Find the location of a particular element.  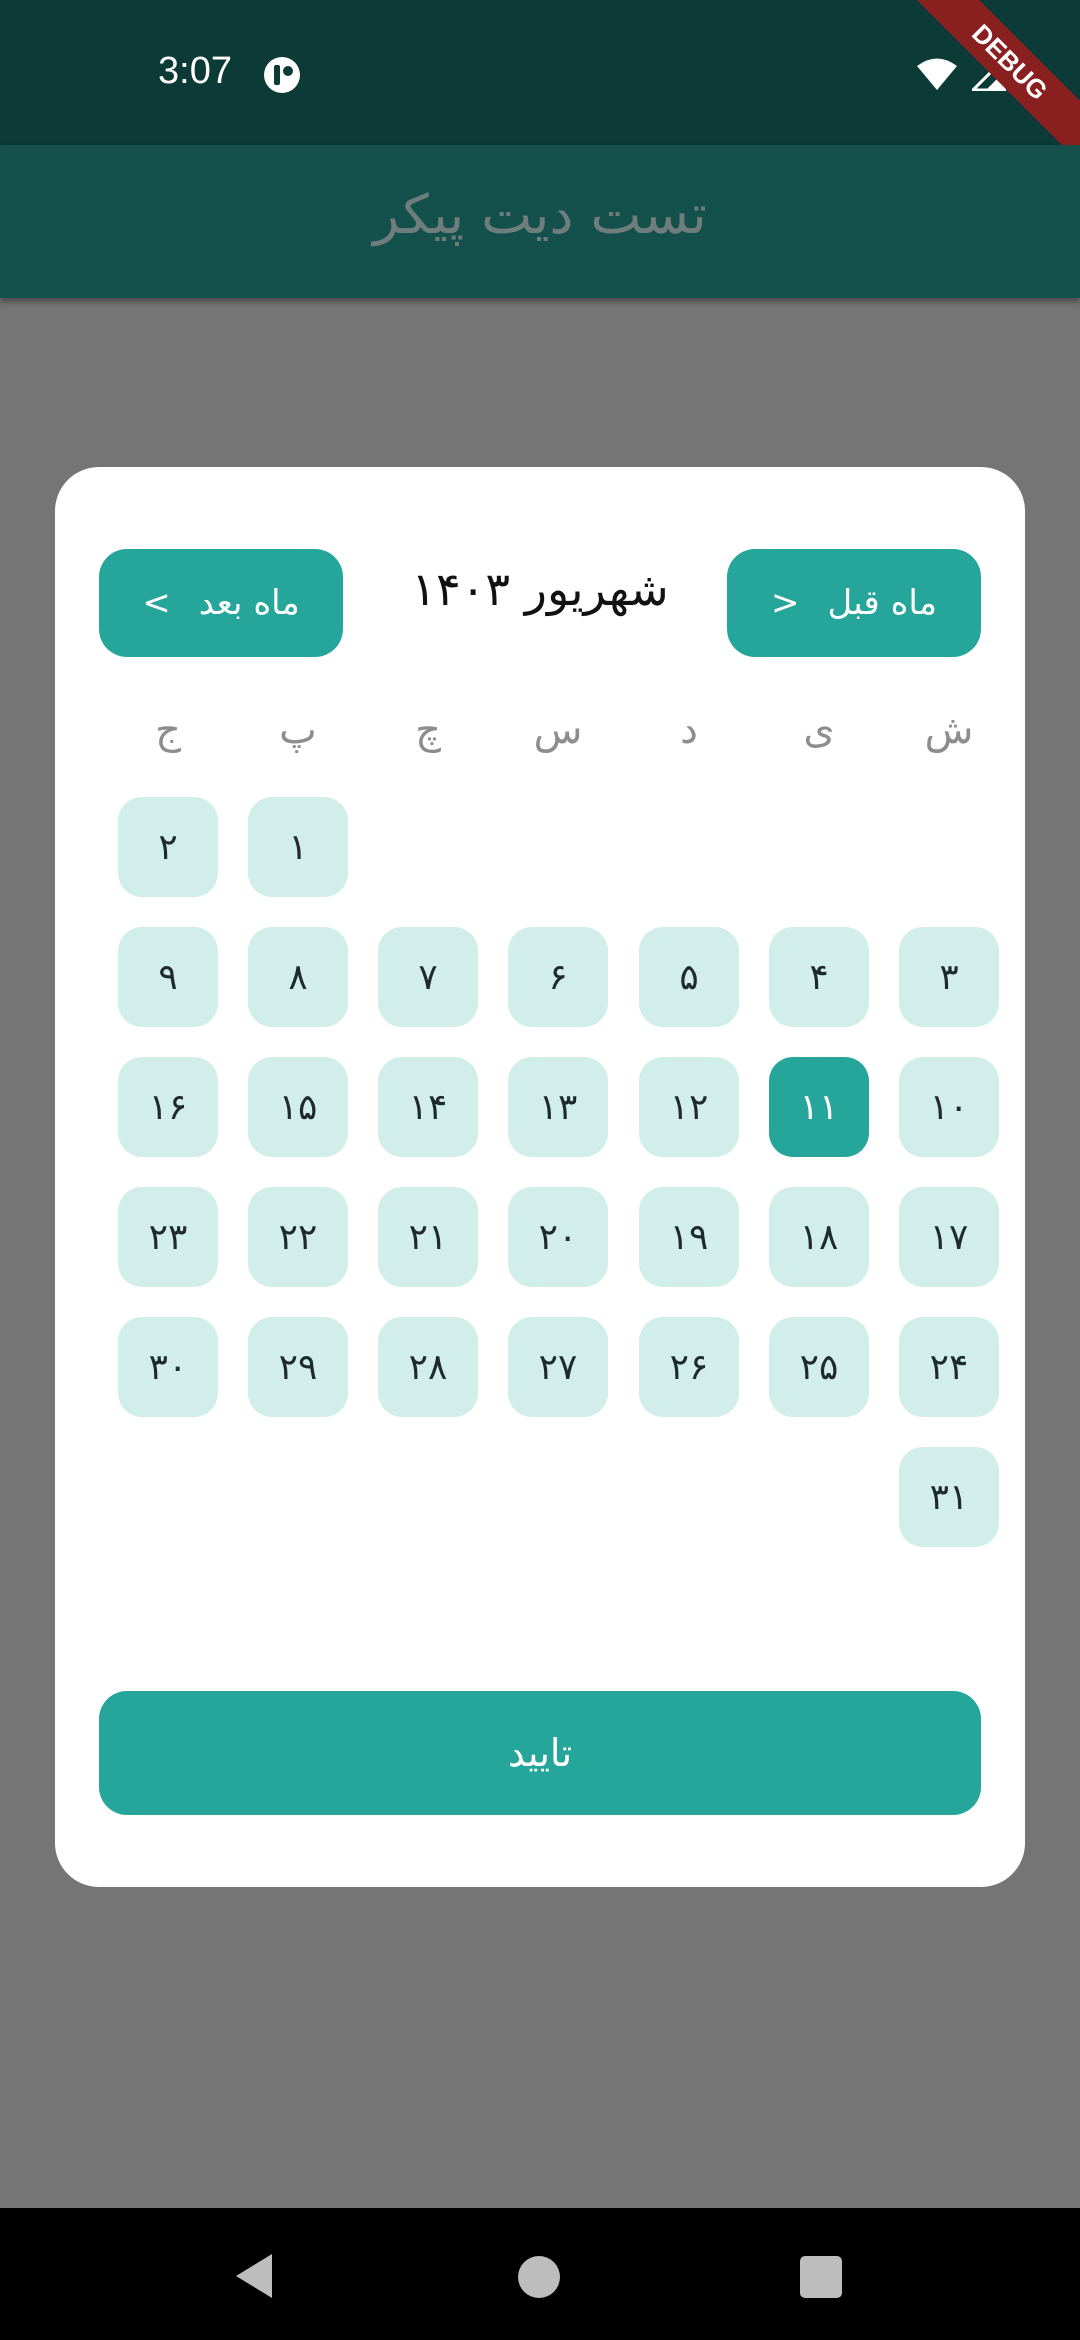

day-cell: ۲۱ is located at coordinates (428, 1237).